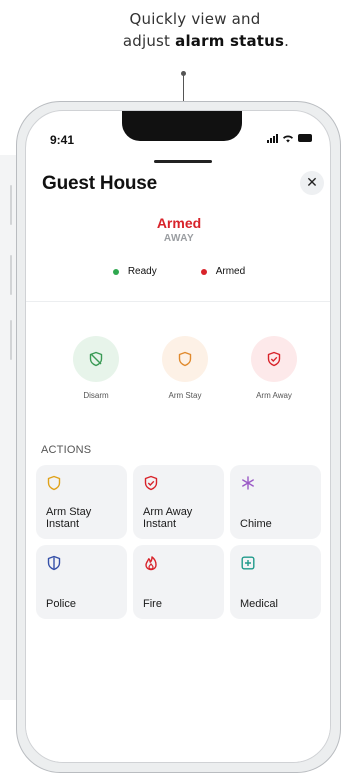  I want to click on action-label-line: Arm Stay, so click(69, 512).